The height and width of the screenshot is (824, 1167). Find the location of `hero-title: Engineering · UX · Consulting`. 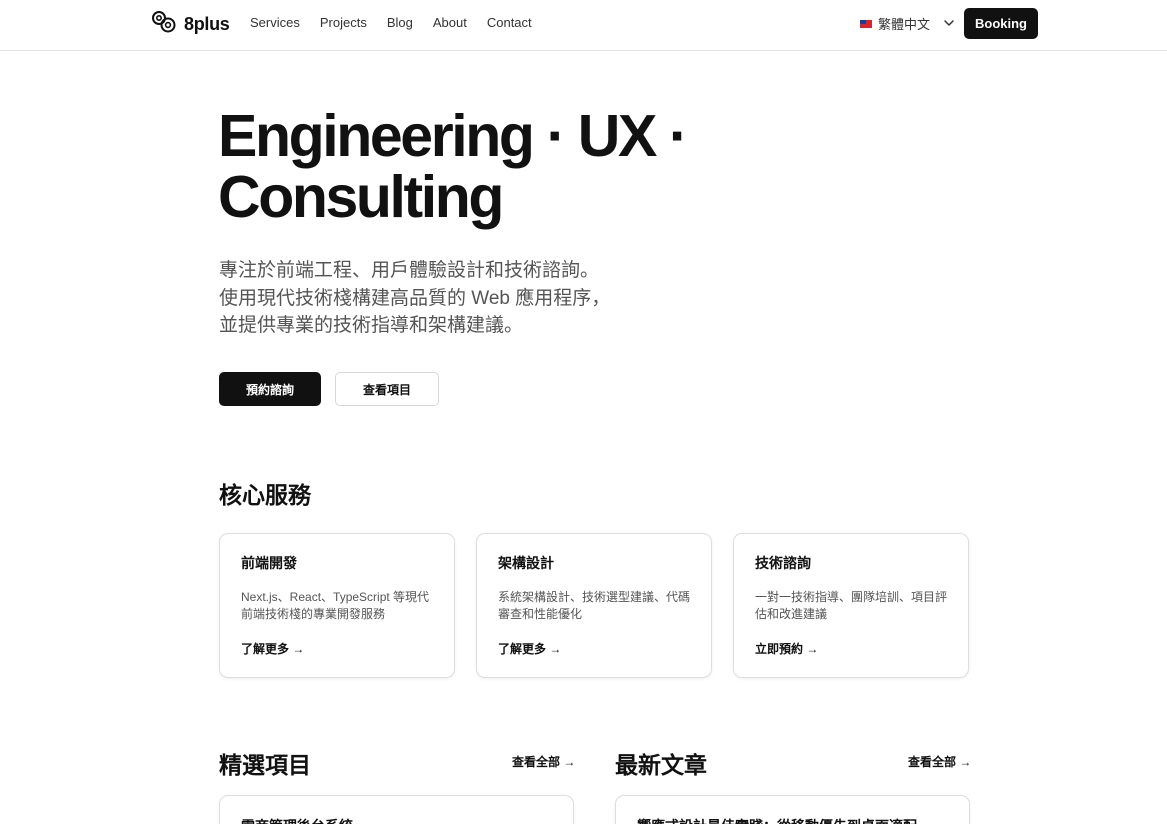

hero-title: Engineering · UX · Consulting is located at coordinates (478, 167).